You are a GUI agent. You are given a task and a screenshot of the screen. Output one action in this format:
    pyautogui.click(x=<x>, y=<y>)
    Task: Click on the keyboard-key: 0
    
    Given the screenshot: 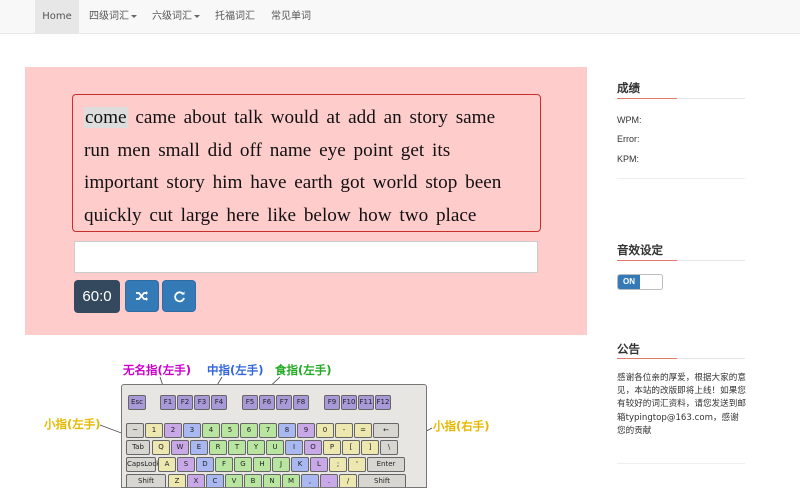 What is the action you would take?
    pyautogui.click(x=325, y=430)
    